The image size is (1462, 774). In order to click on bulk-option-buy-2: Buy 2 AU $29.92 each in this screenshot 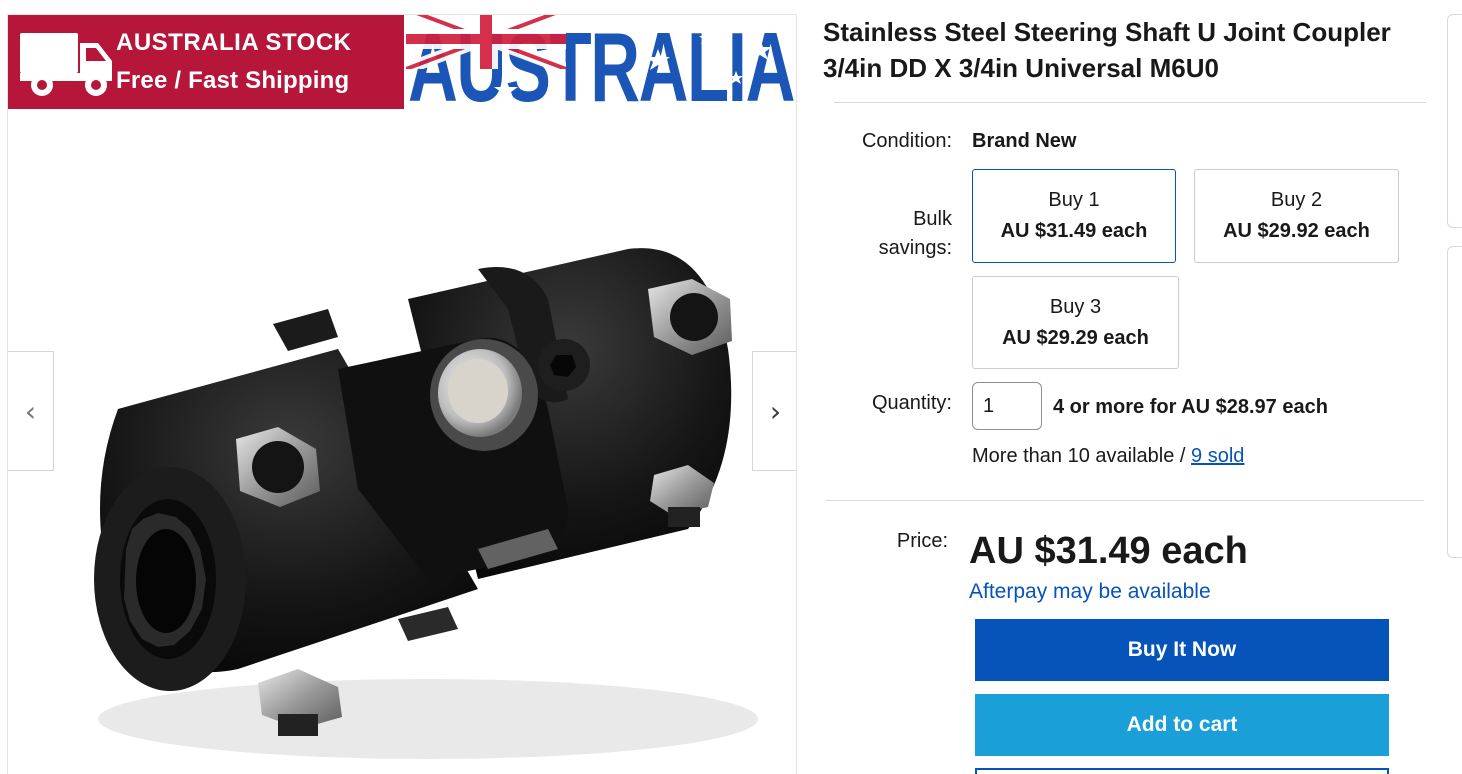, I will do `click(1296, 216)`.